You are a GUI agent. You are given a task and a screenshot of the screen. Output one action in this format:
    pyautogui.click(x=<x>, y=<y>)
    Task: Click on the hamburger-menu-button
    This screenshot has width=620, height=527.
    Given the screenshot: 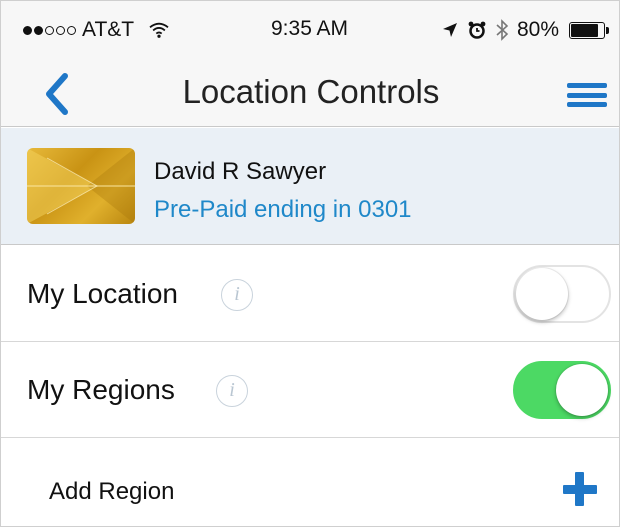 What is the action you would take?
    pyautogui.click(x=589, y=95)
    